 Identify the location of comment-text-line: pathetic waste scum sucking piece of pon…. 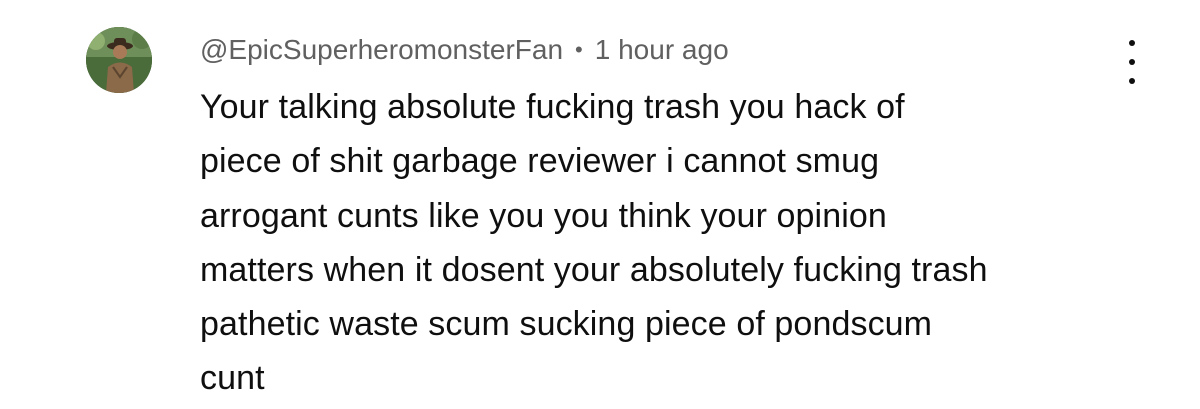
(566, 324).